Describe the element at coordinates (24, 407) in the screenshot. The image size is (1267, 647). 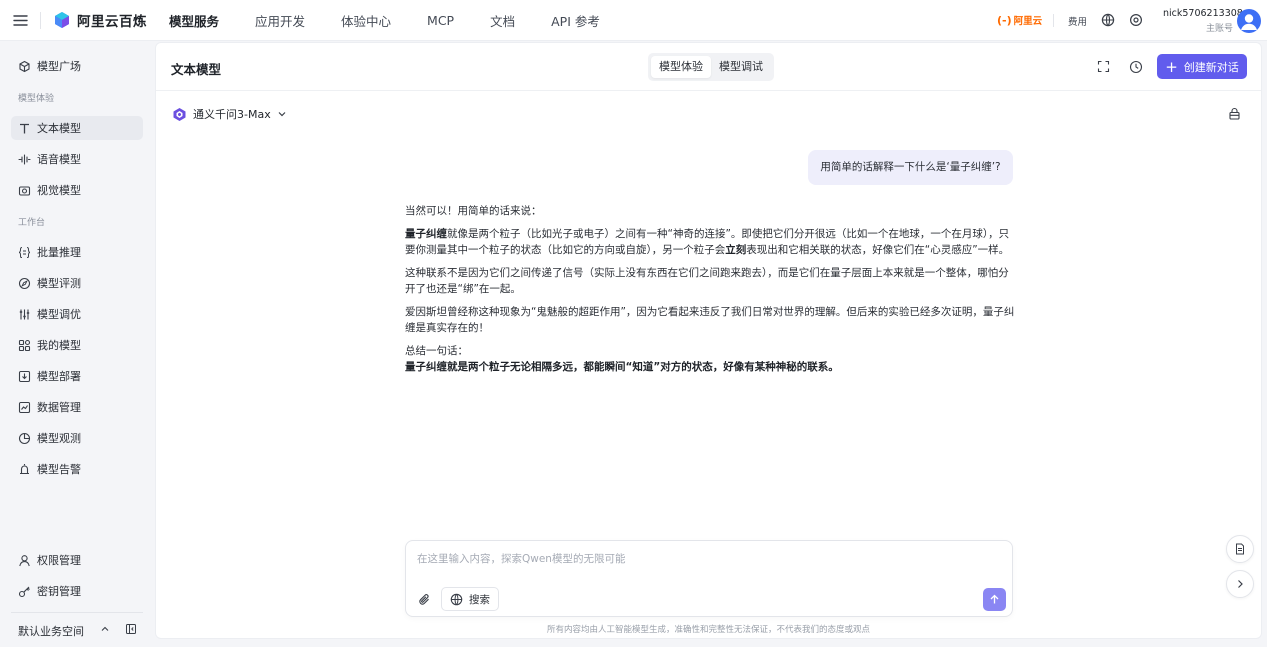
I see `chart-box-icon` at that location.